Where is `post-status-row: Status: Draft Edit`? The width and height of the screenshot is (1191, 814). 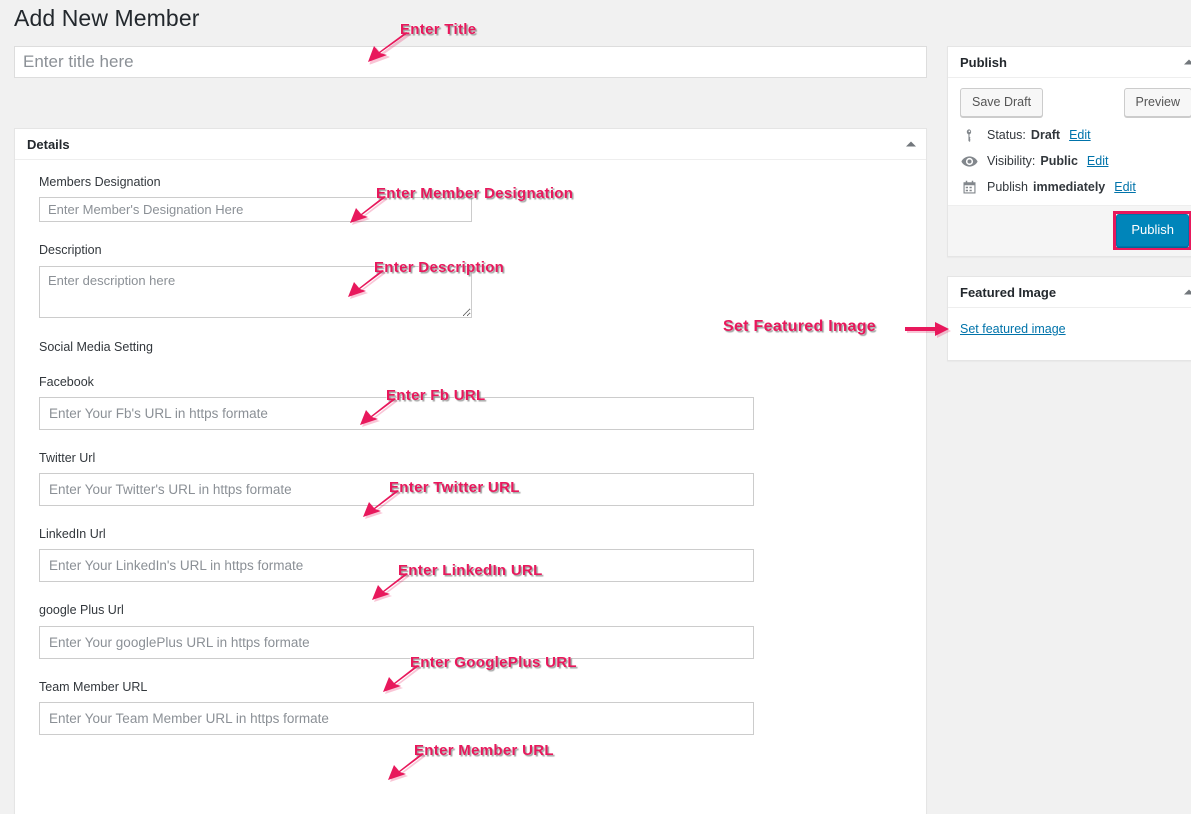
post-status-row: Status: Draft Edit is located at coordinates (1075, 135).